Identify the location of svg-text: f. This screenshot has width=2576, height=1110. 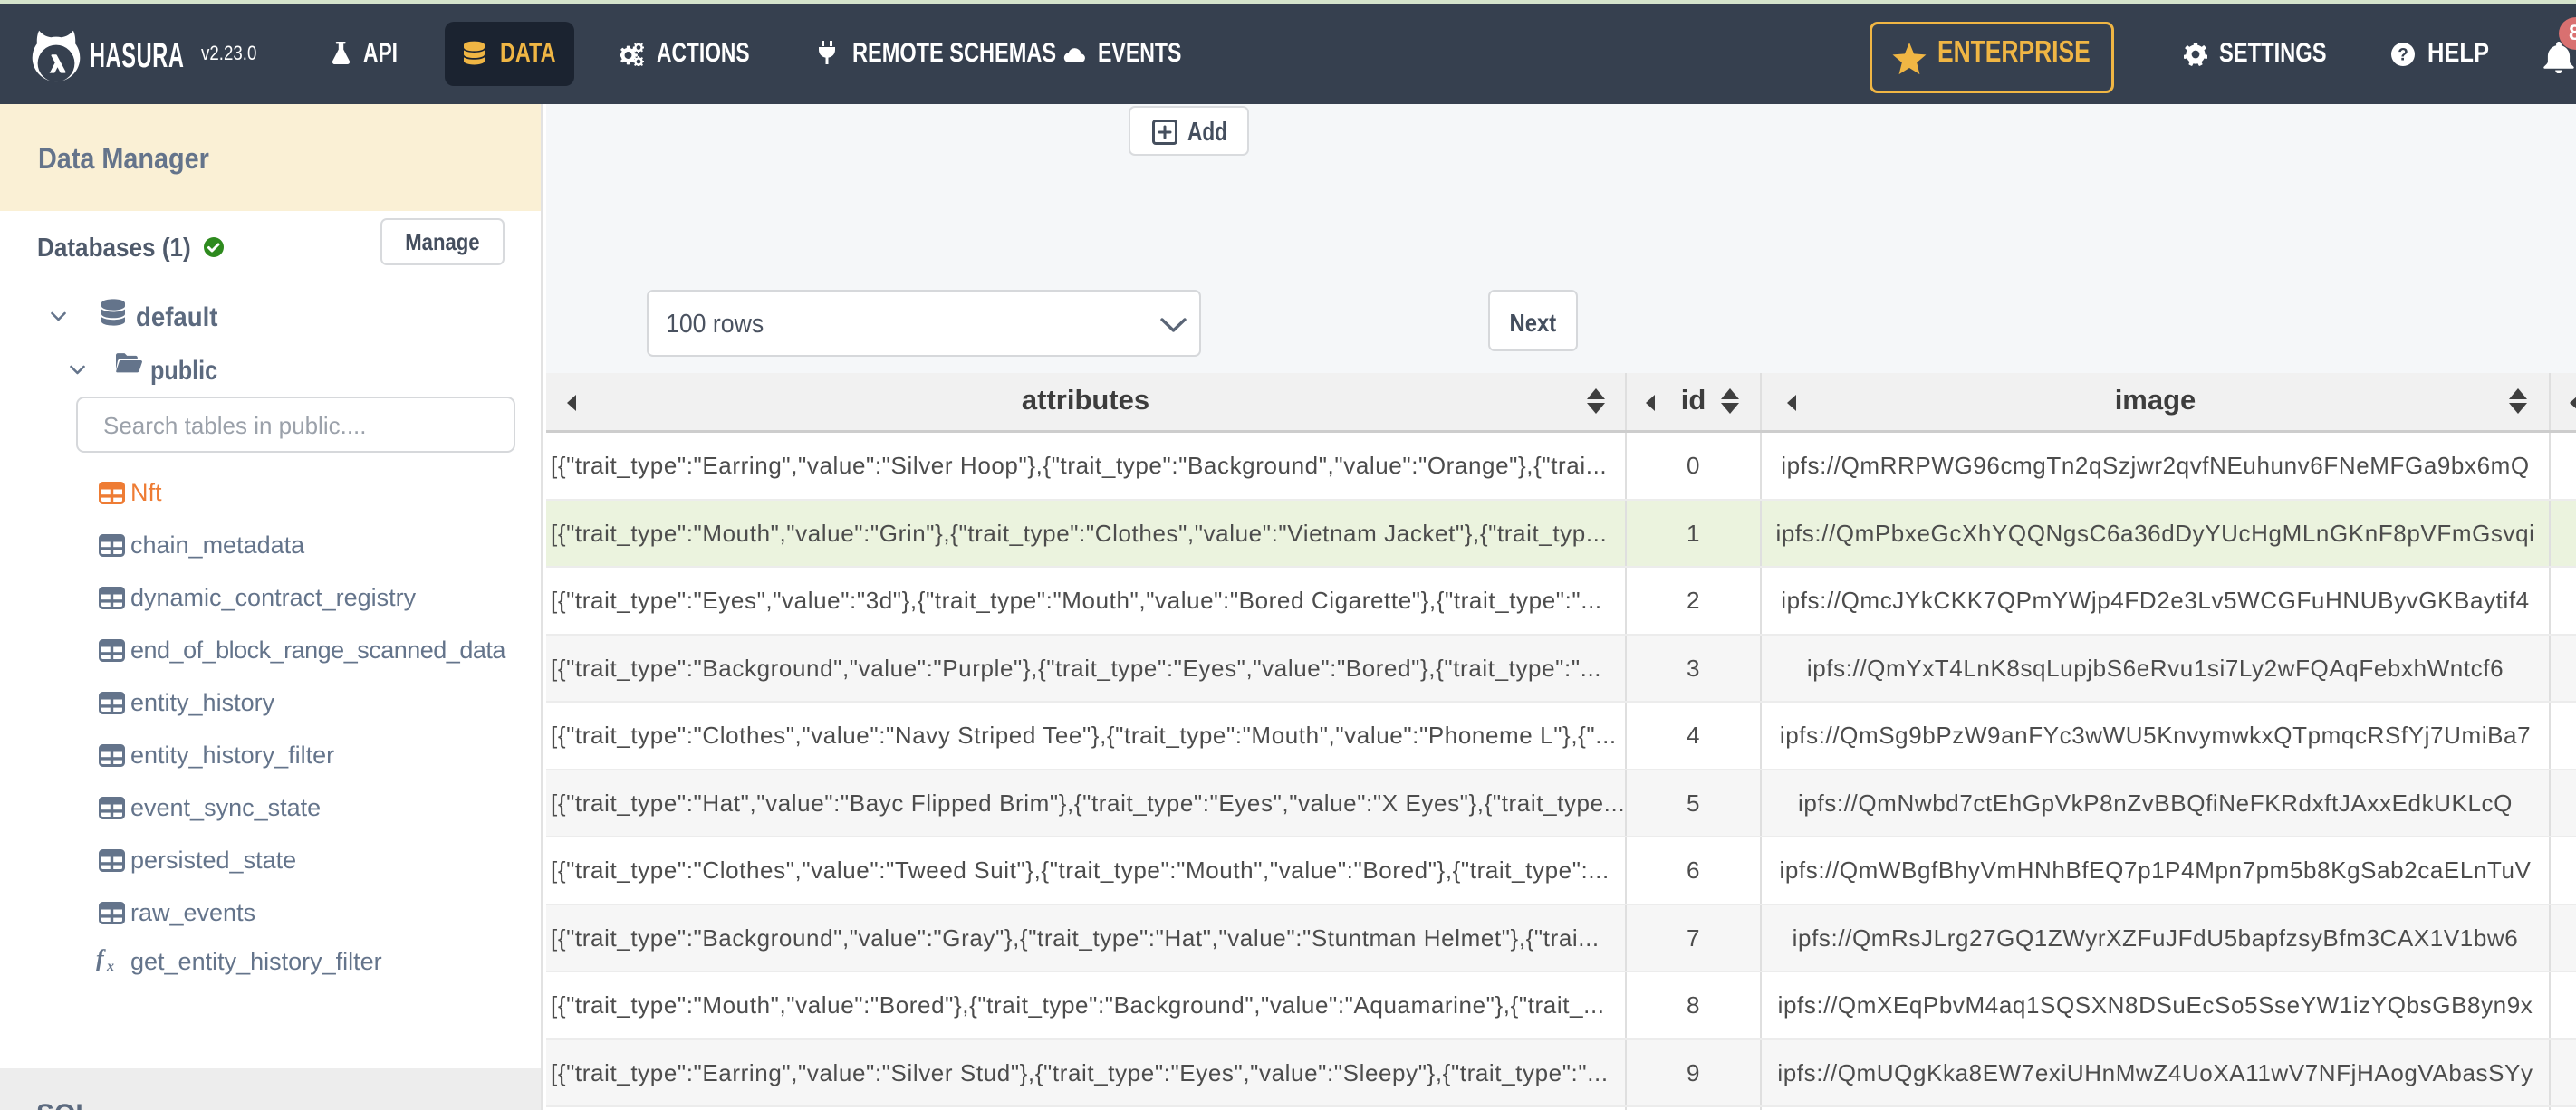
(101, 960).